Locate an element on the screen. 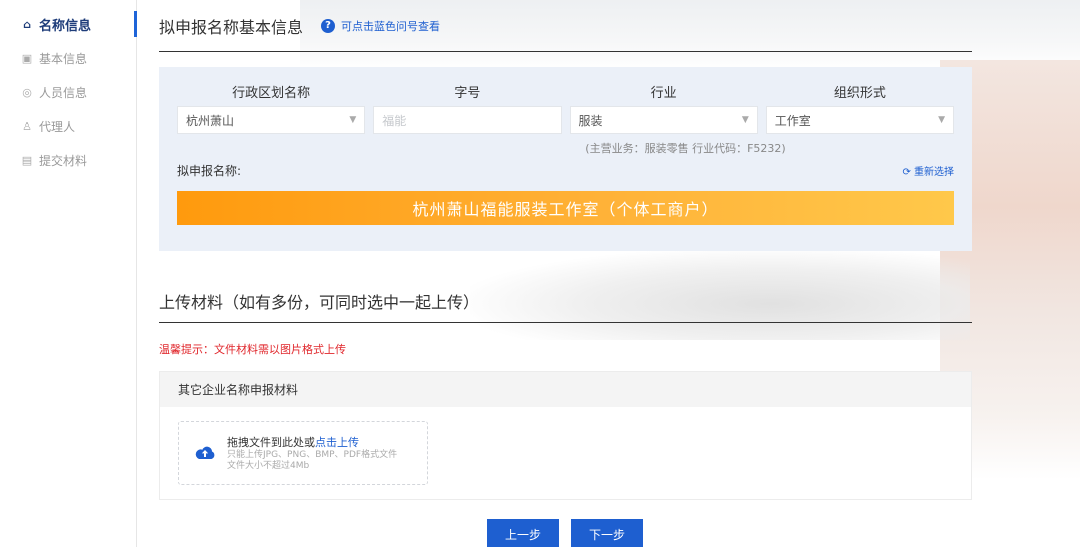 The height and width of the screenshot is (547, 1080). proposed-name-label: 拟申报名称: is located at coordinates (209, 171).